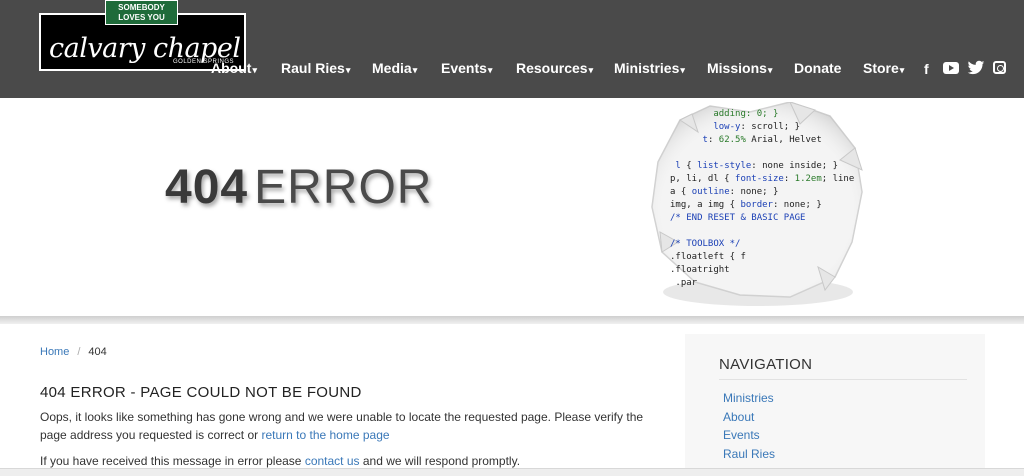 This screenshot has height=476, width=1024. What do you see at coordinates (97, 352) in the screenshot?
I see `breadcrumb-current: 404` at bounding box center [97, 352].